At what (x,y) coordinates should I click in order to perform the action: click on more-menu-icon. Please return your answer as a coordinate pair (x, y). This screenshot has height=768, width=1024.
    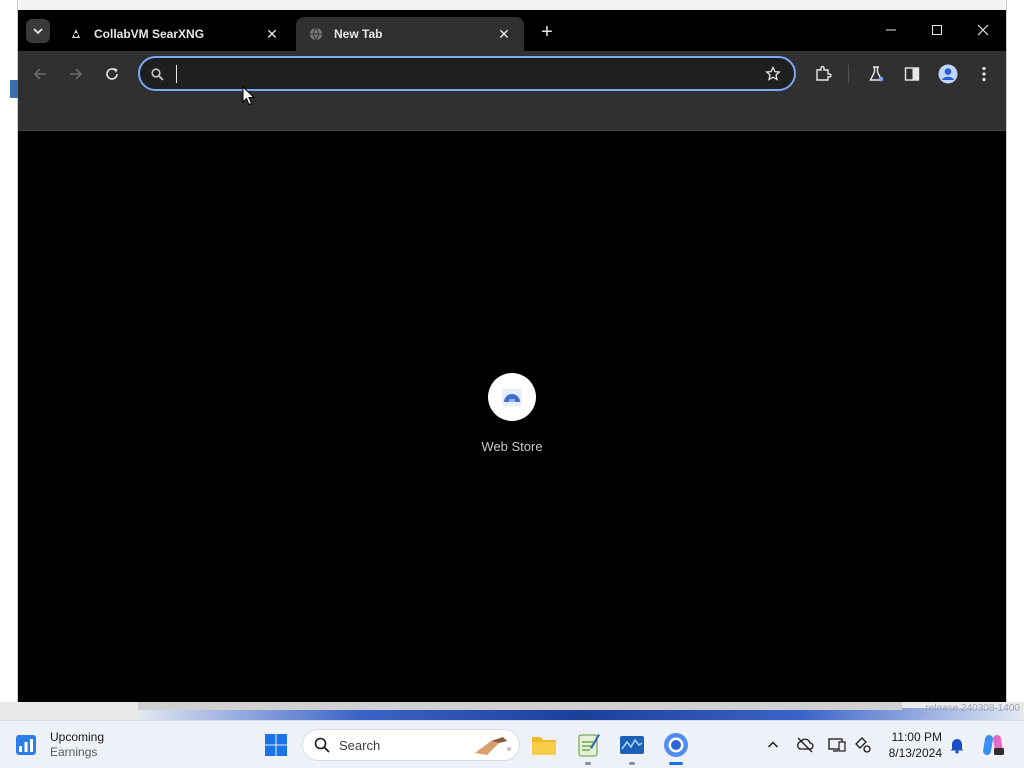
    Looking at the image, I should click on (984, 74).